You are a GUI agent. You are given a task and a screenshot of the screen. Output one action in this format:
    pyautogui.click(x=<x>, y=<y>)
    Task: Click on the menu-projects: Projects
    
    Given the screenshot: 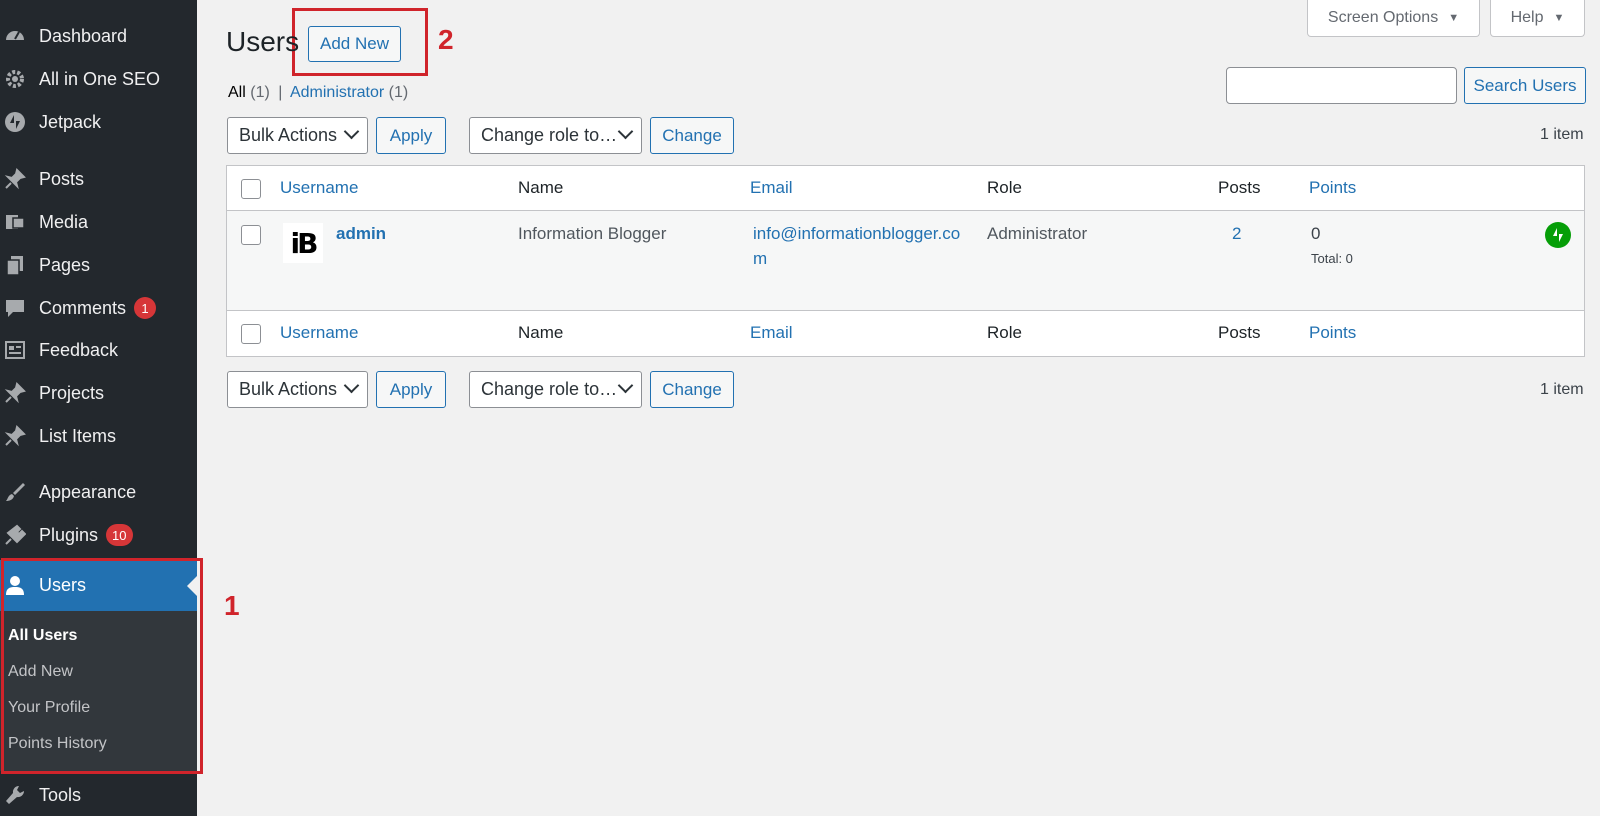 What is the action you would take?
    pyautogui.click(x=98, y=393)
    